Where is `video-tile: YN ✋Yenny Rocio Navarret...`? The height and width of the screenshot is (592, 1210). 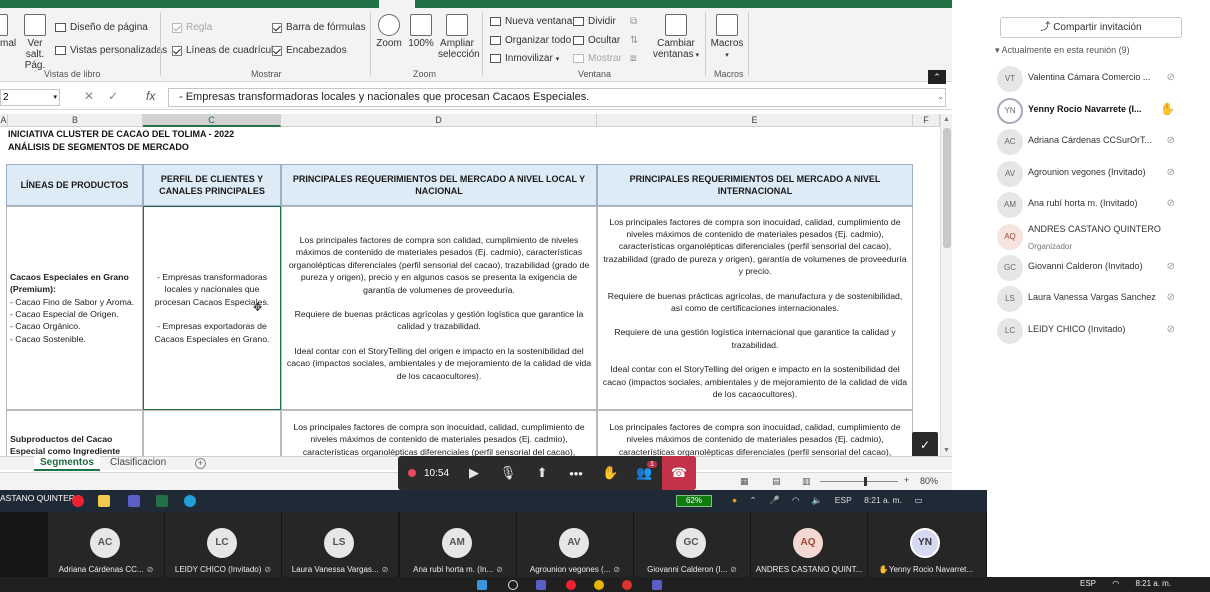 video-tile: YN ✋Yenny Rocio Navarret... is located at coordinates (927, 544).